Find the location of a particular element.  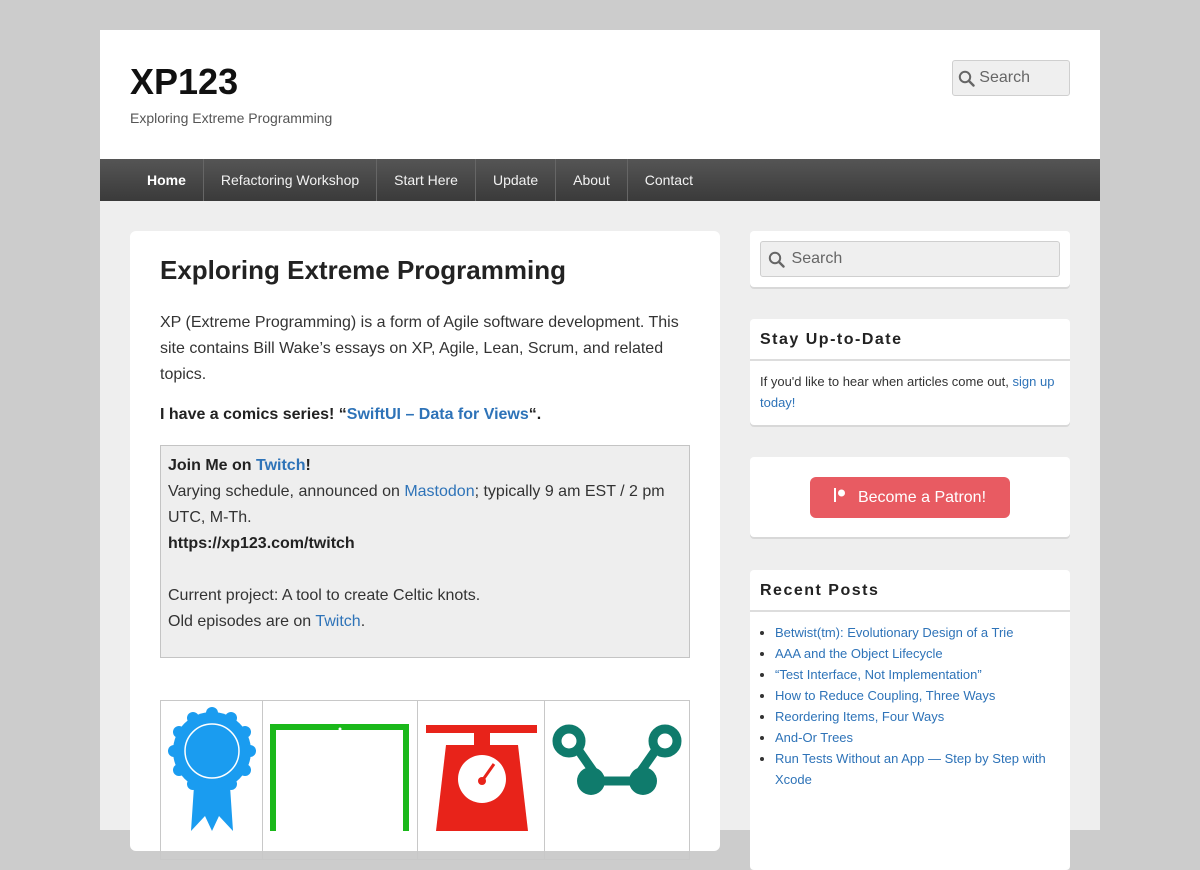

sidebar-search-input is located at coordinates (925, 259).